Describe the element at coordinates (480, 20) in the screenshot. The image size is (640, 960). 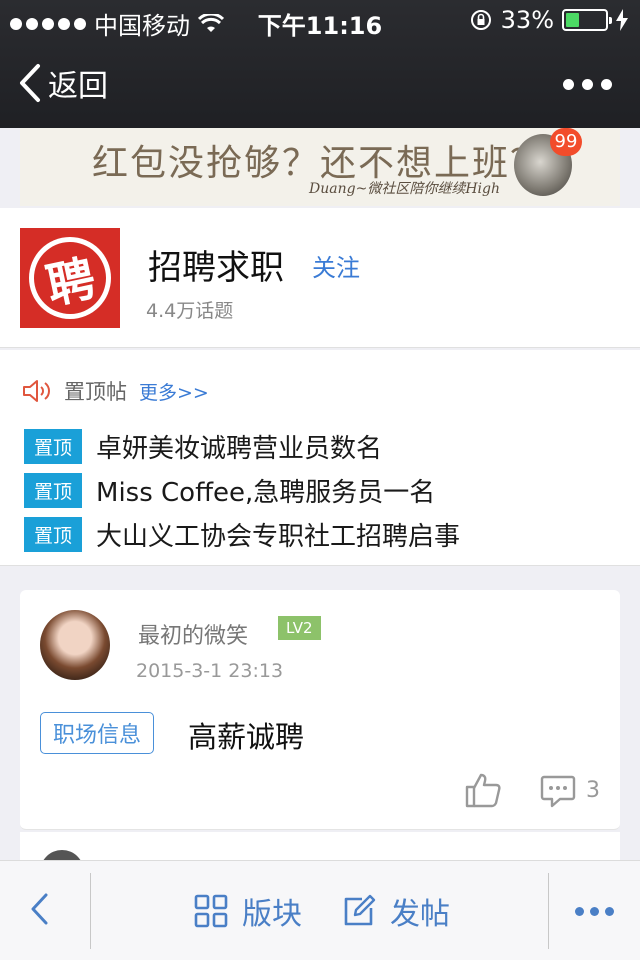
I see `rotation-lock-icon` at that location.